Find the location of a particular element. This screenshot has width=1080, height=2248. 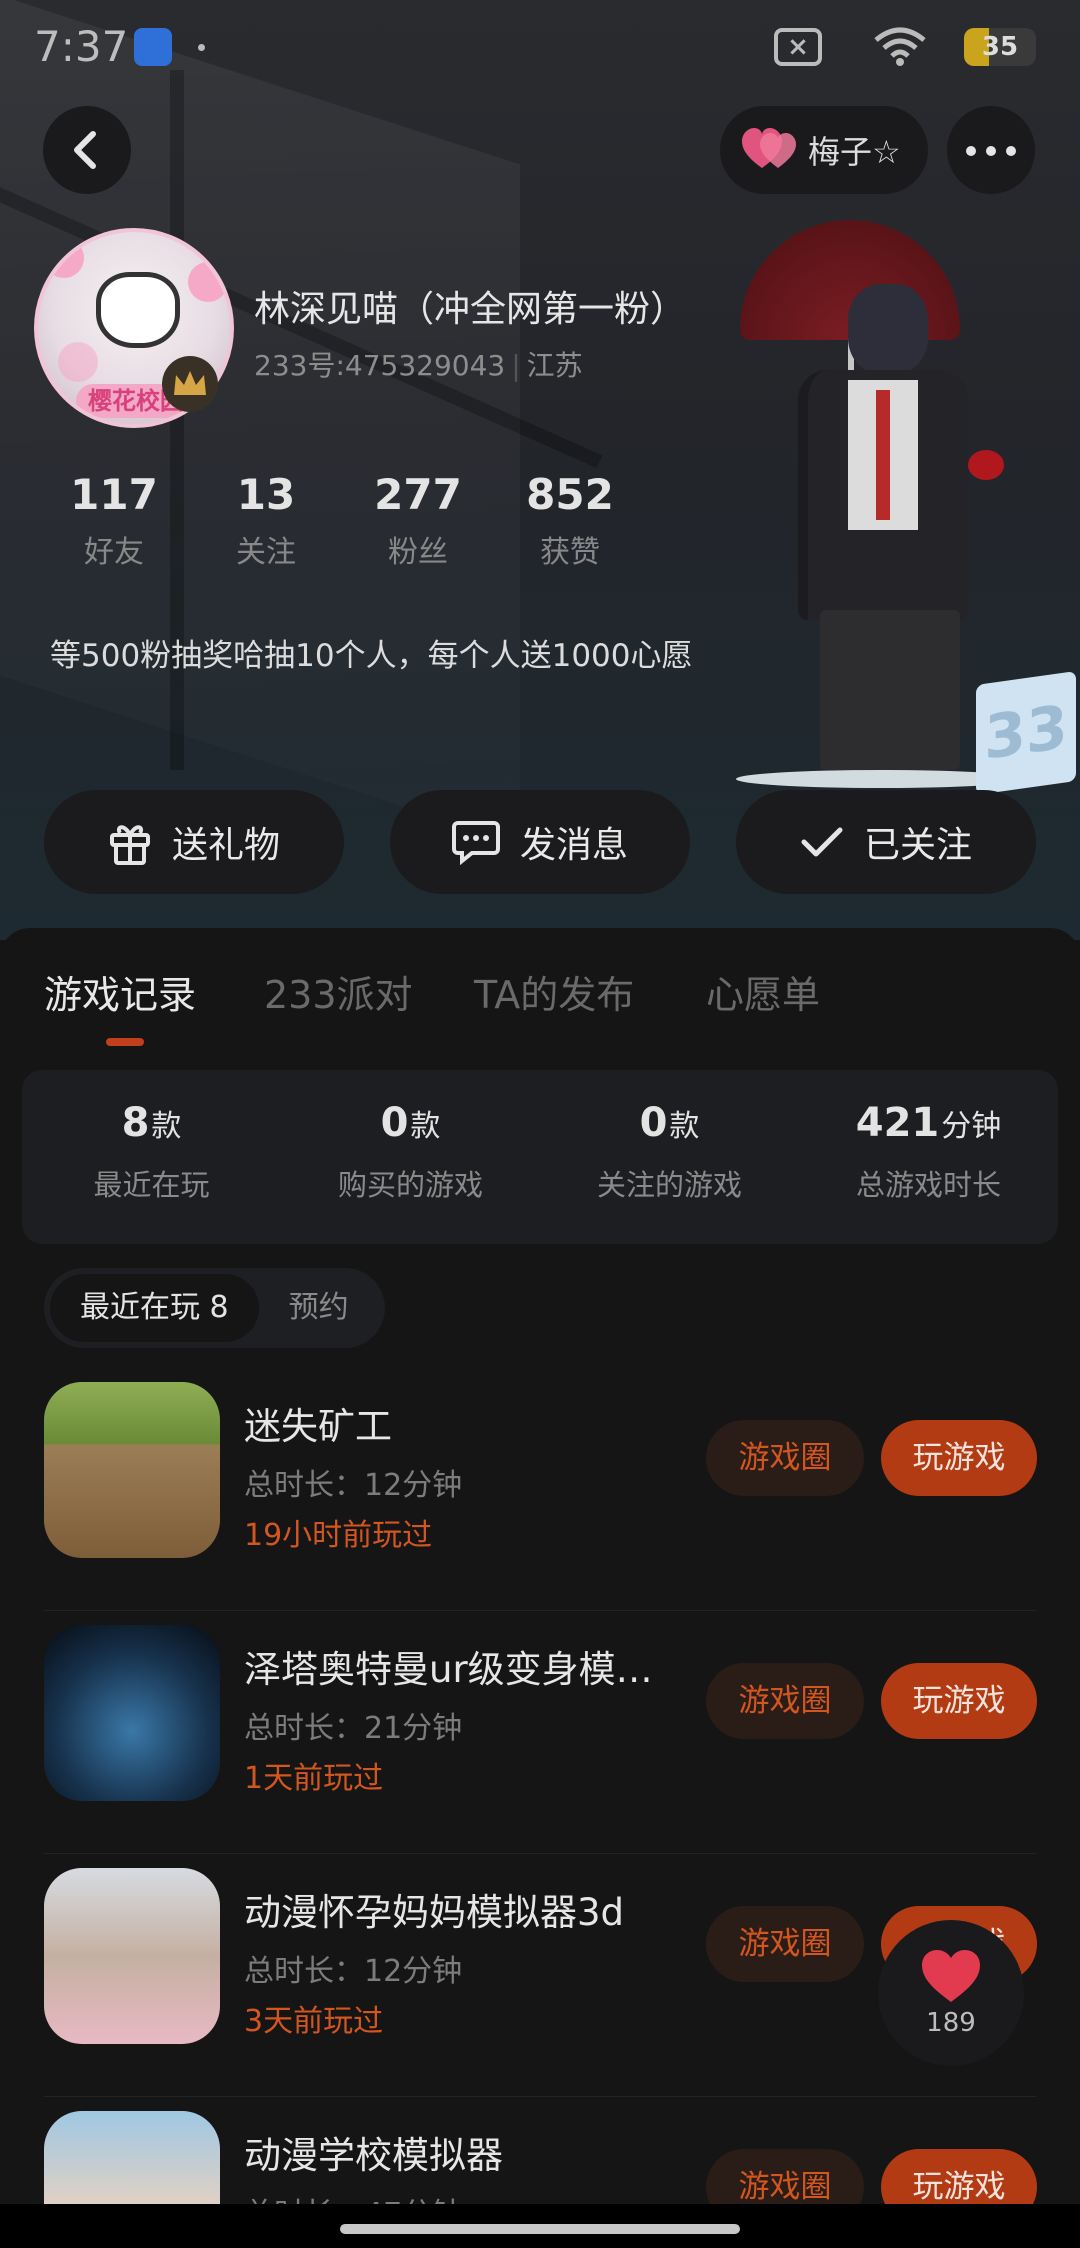

profile-actions: 送礼物 发消息 已关注 is located at coordinates (540, 842).